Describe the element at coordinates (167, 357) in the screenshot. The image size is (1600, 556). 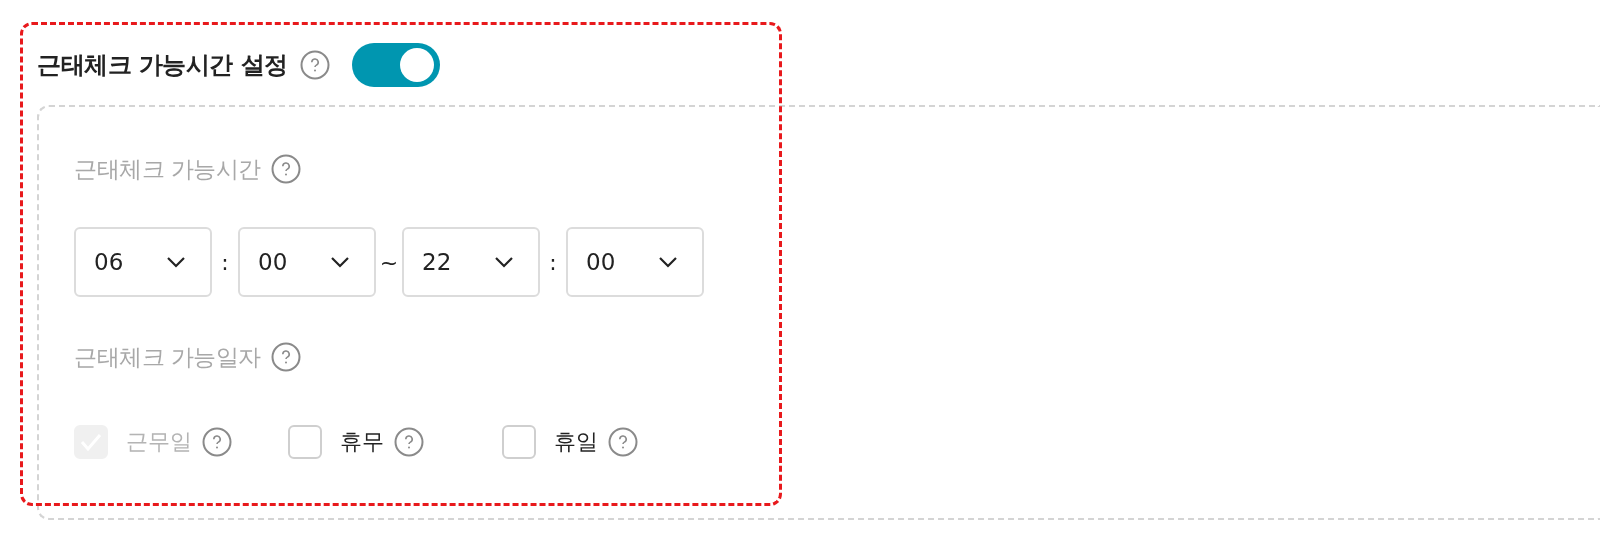
I see `field-label: 근태체크 가능일자` at that location.